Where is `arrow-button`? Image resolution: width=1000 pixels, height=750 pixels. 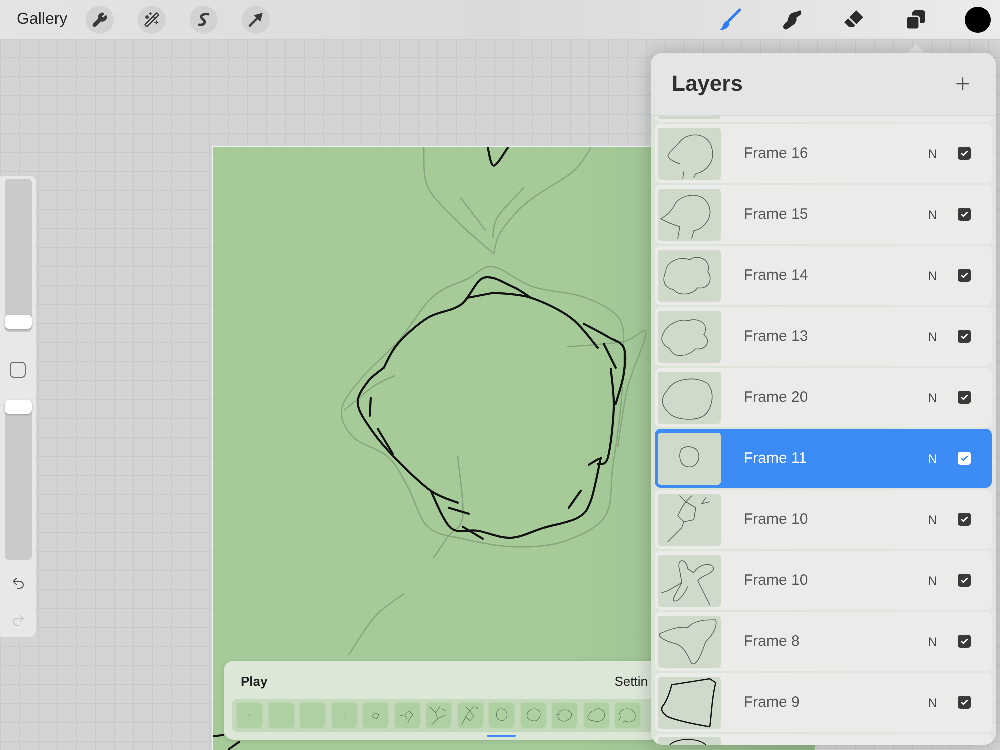 arrow-button is located at coordinates (256, 20).